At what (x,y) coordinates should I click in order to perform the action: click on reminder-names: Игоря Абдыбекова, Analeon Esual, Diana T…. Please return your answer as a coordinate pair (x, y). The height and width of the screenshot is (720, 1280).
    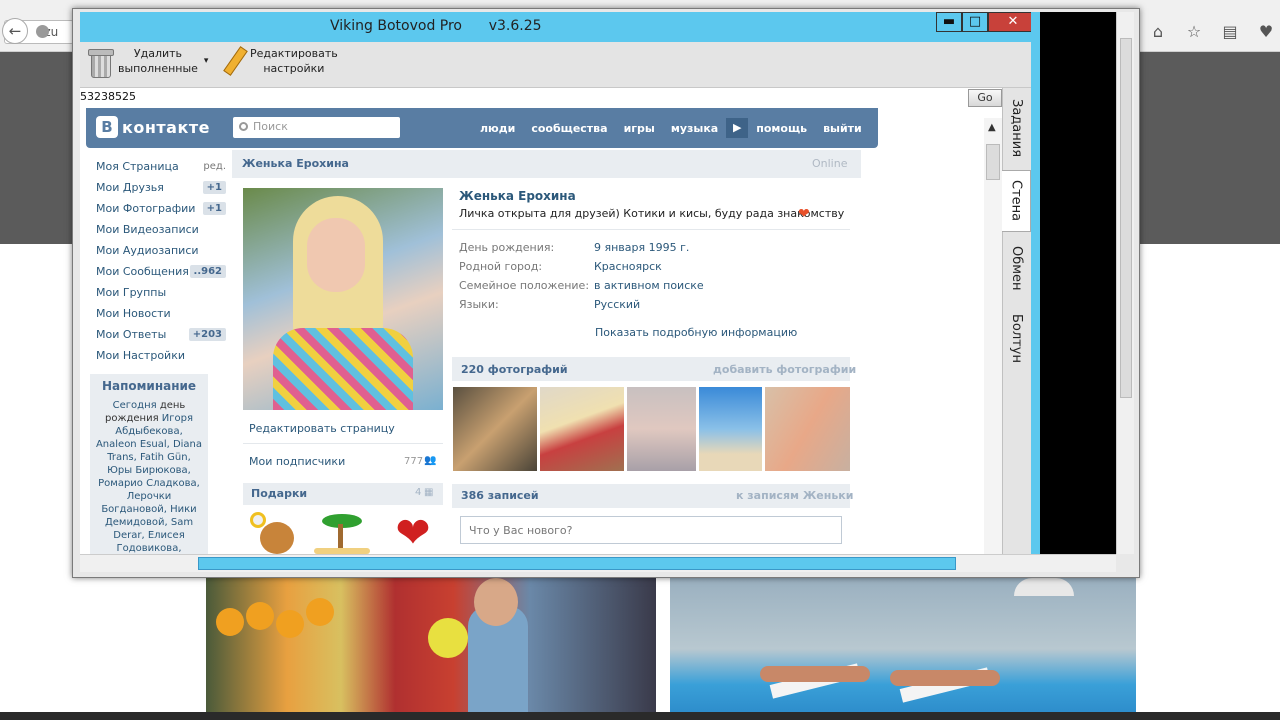
    Looking at the image, I should click on (149, 483).